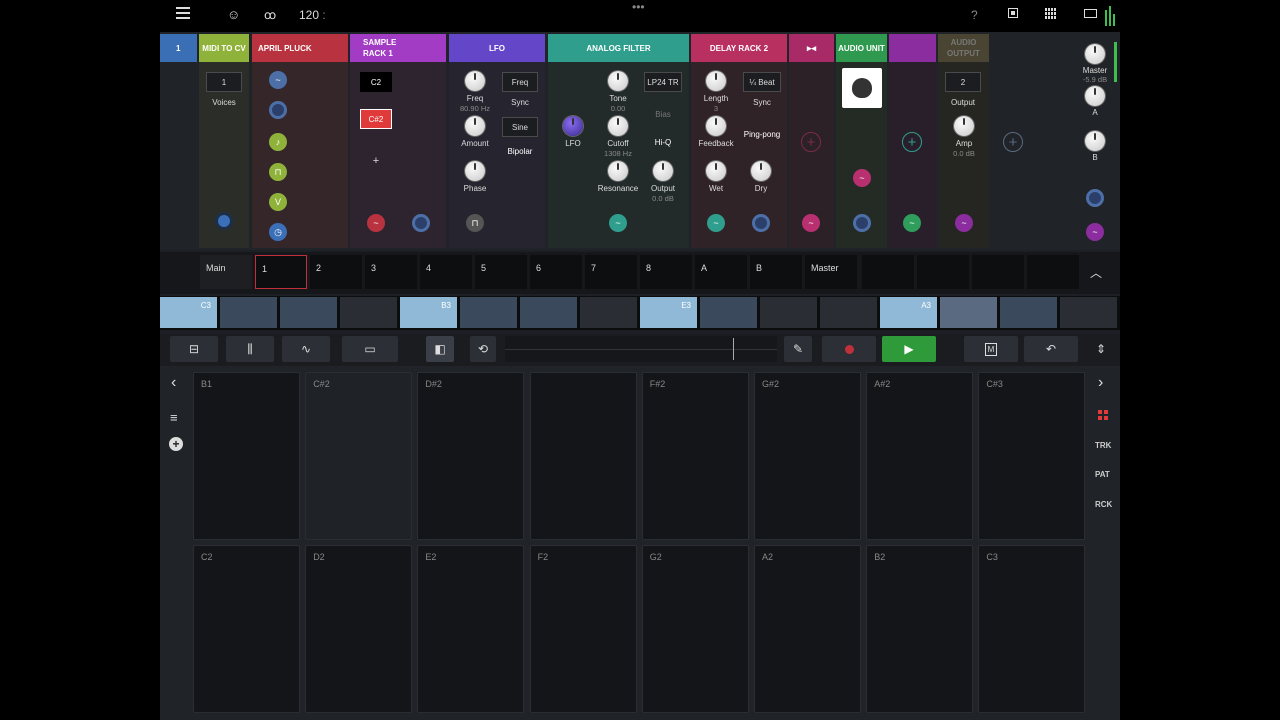 This screenshot has width=1280, height=720. I want to click on delay-pingpong-label: Ping-pong, so click(762, 134).